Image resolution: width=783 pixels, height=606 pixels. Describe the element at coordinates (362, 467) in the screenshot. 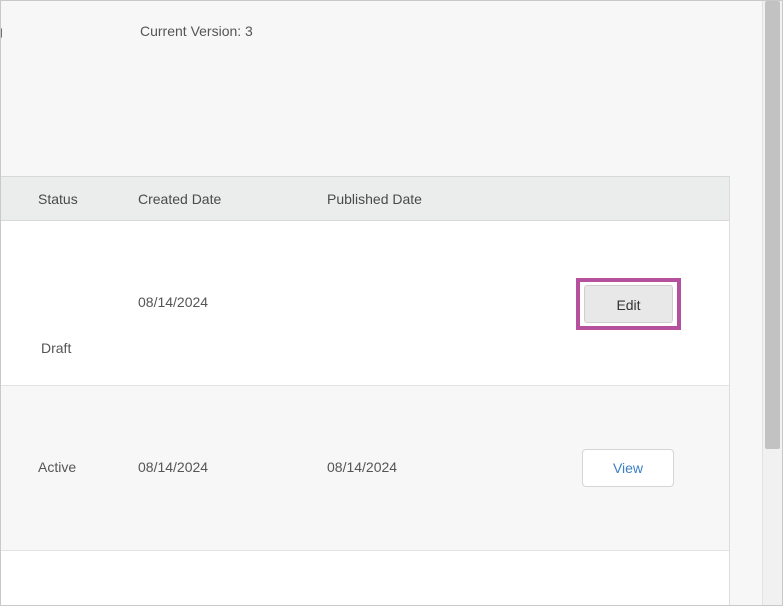

I see `published-date-cell: 08/14/2024` at that location.